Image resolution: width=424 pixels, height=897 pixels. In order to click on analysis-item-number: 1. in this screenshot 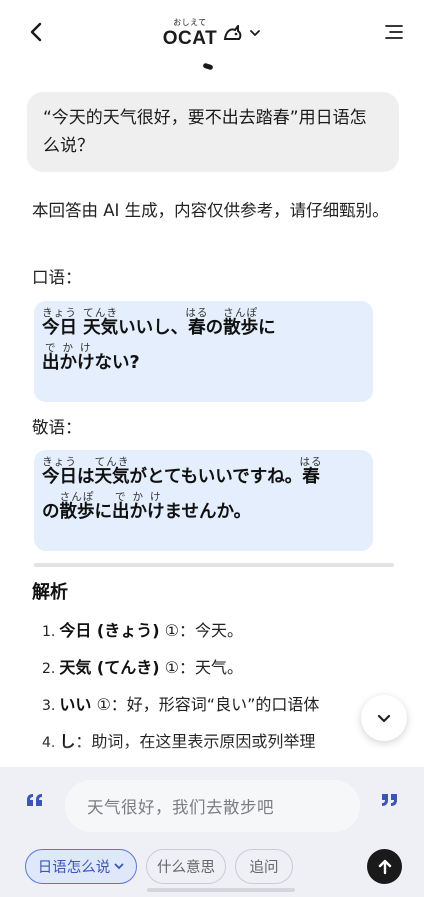, I will do `click(49, 632)`.